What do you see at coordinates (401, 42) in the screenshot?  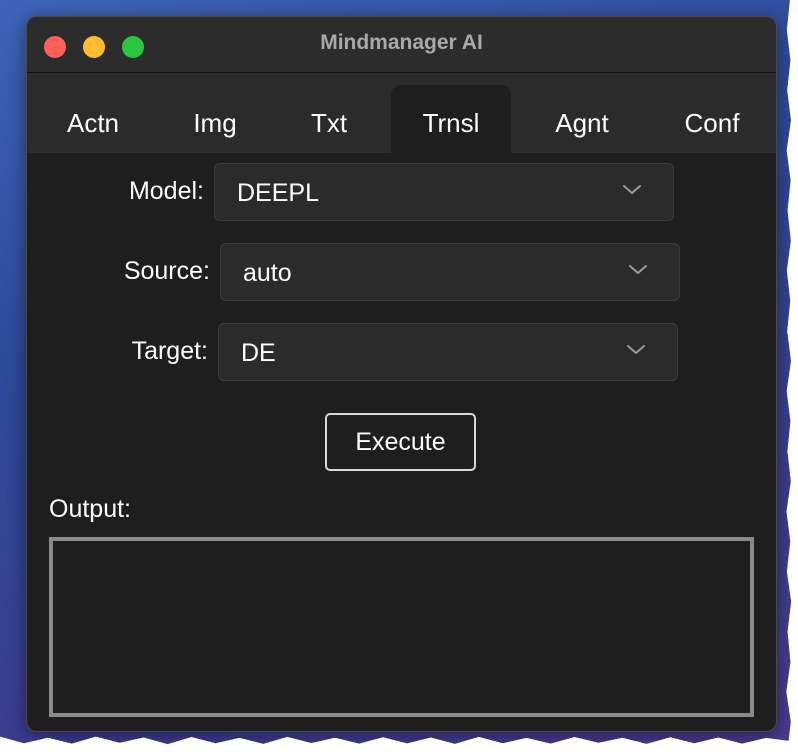 I see `window-title: Mindmanager AI` at bounding box center [401, 42].